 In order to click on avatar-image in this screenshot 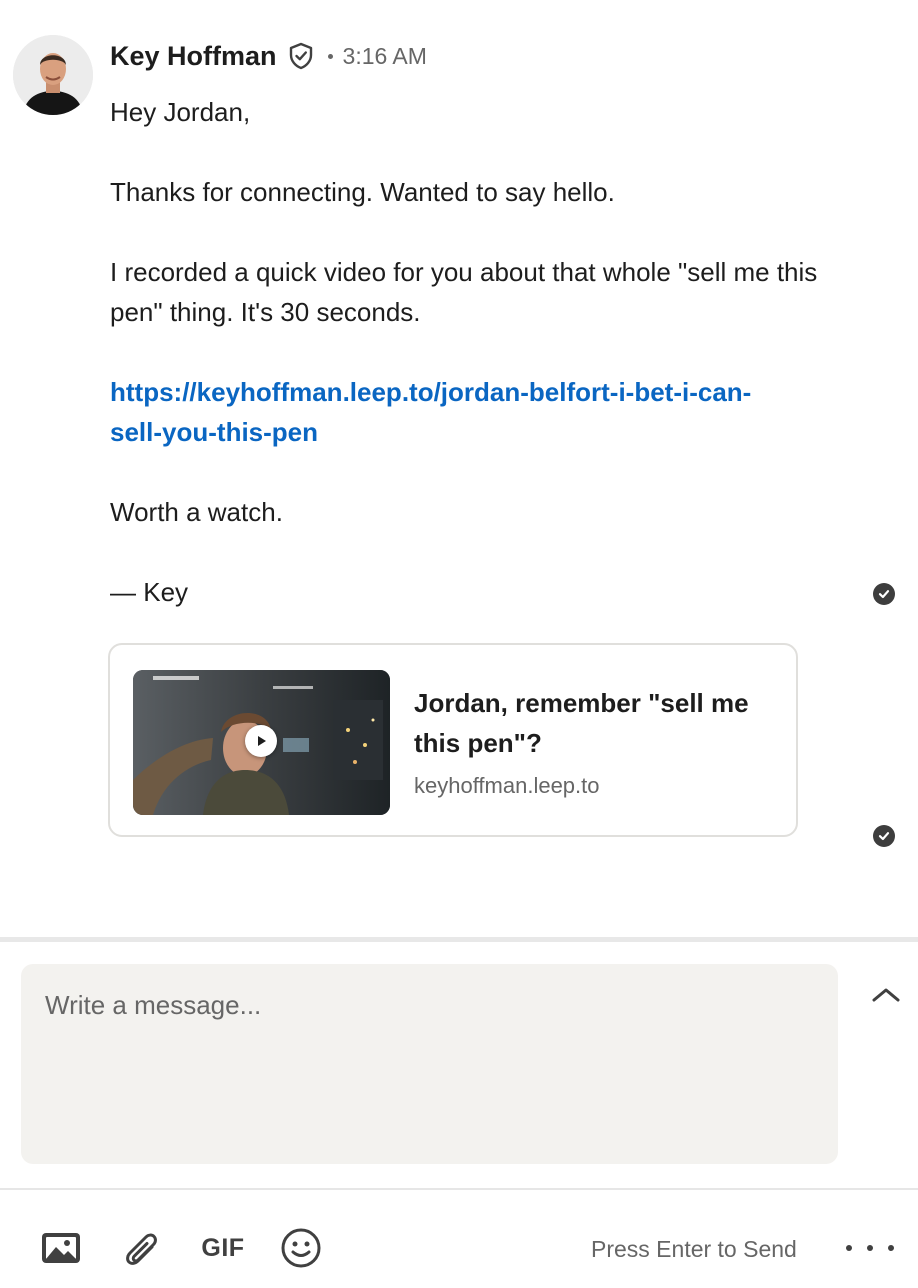, I will do `click(53, 75)`.